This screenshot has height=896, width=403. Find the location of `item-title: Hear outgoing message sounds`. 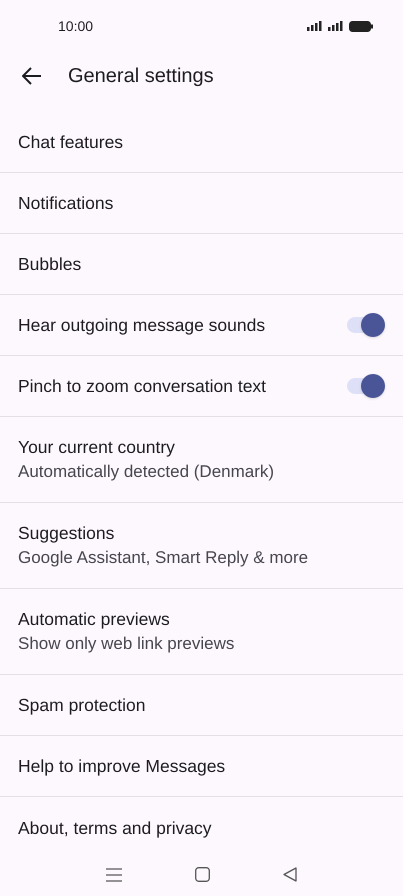

item-title: Hear outgoing message sounds is located at coordinates (142, 325).